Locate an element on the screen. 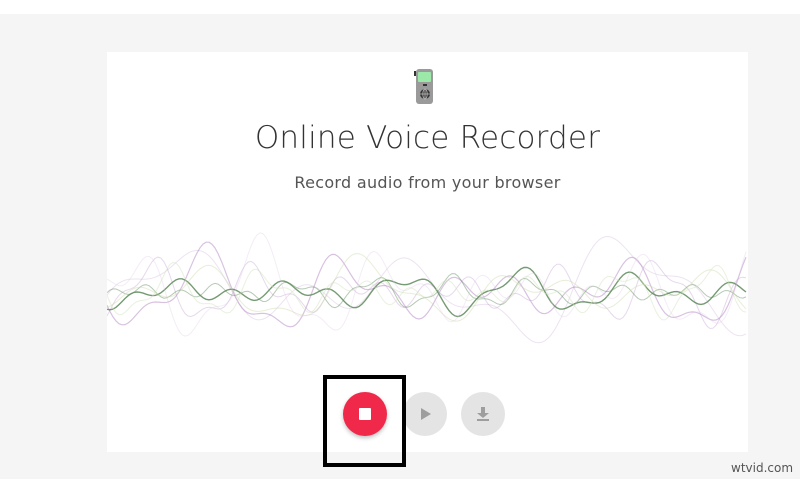 This screenshot has height=479, width=800. play-button is located at coordinates (425, 414).